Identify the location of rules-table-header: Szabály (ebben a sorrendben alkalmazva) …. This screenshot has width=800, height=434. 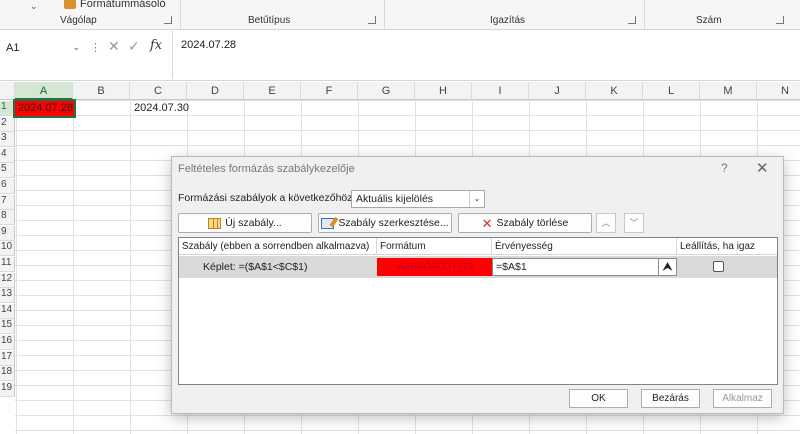
(478, 246).